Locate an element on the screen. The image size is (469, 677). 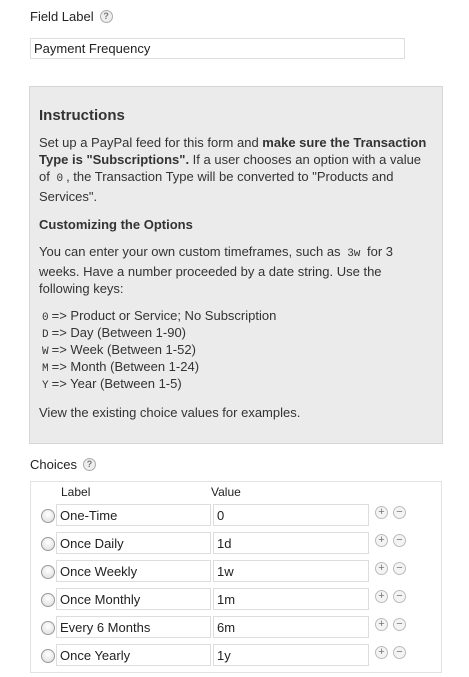
choice-row: Once Monthly 1m + − is located at coordinates (236, 599).